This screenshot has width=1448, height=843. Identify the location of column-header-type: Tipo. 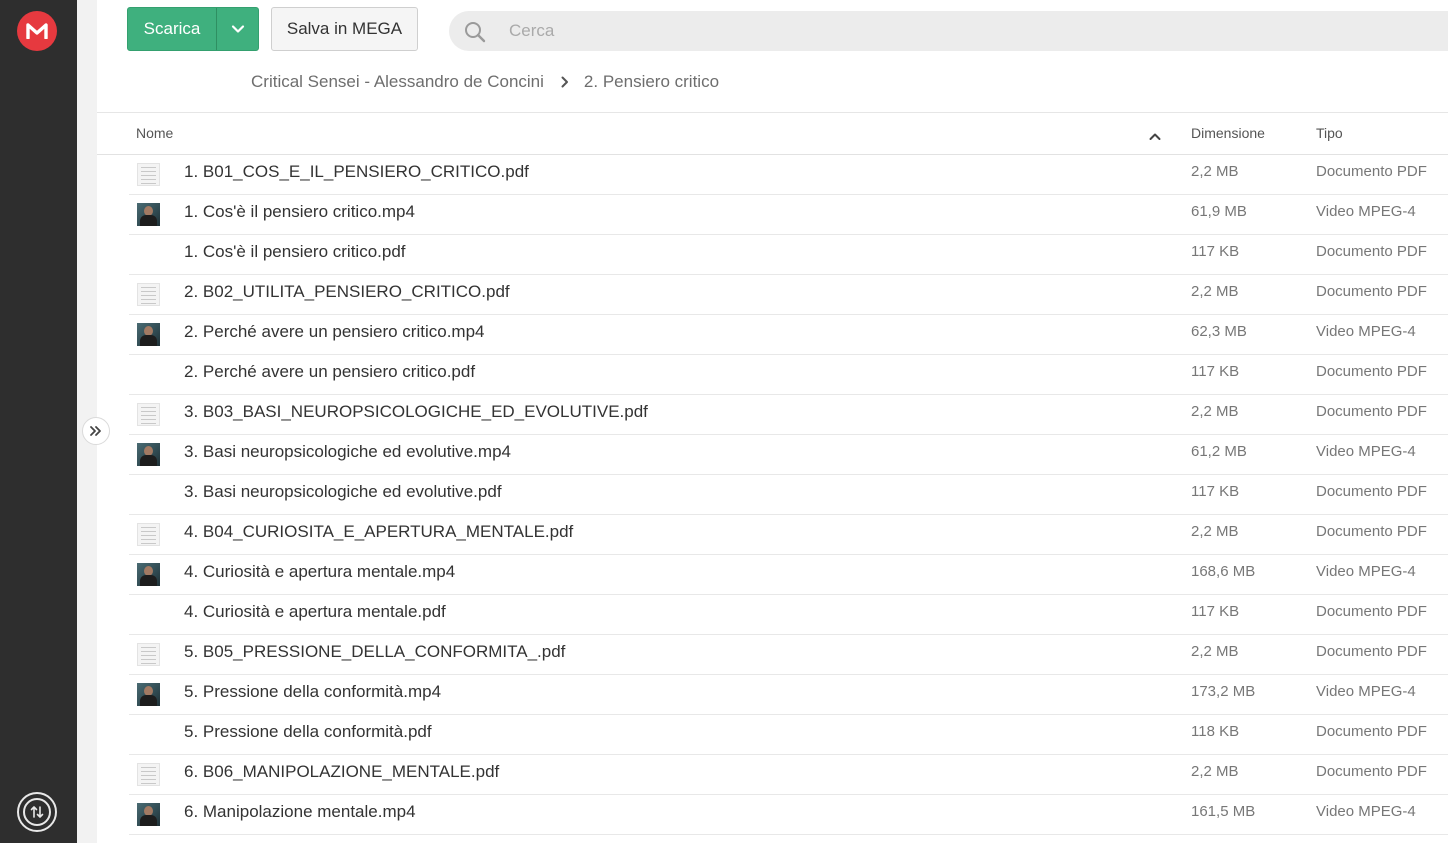
(1329, 133).